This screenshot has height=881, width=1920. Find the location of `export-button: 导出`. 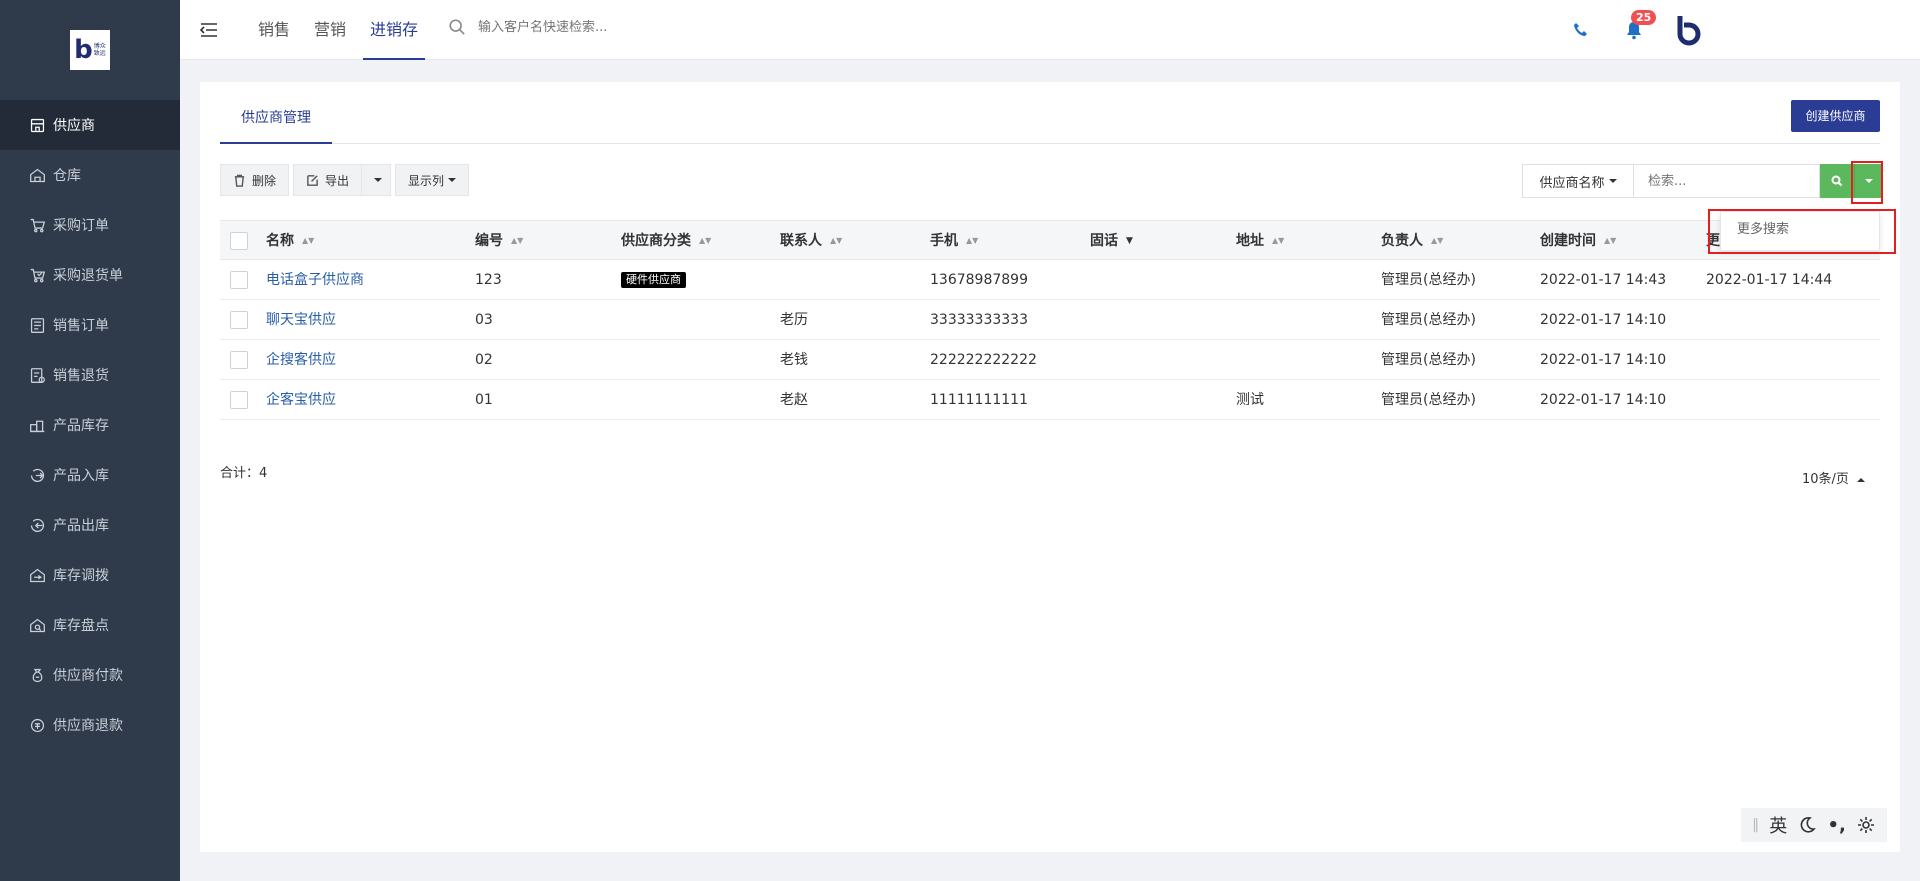

export-button: 导出 is located at coordinates (342, 180).